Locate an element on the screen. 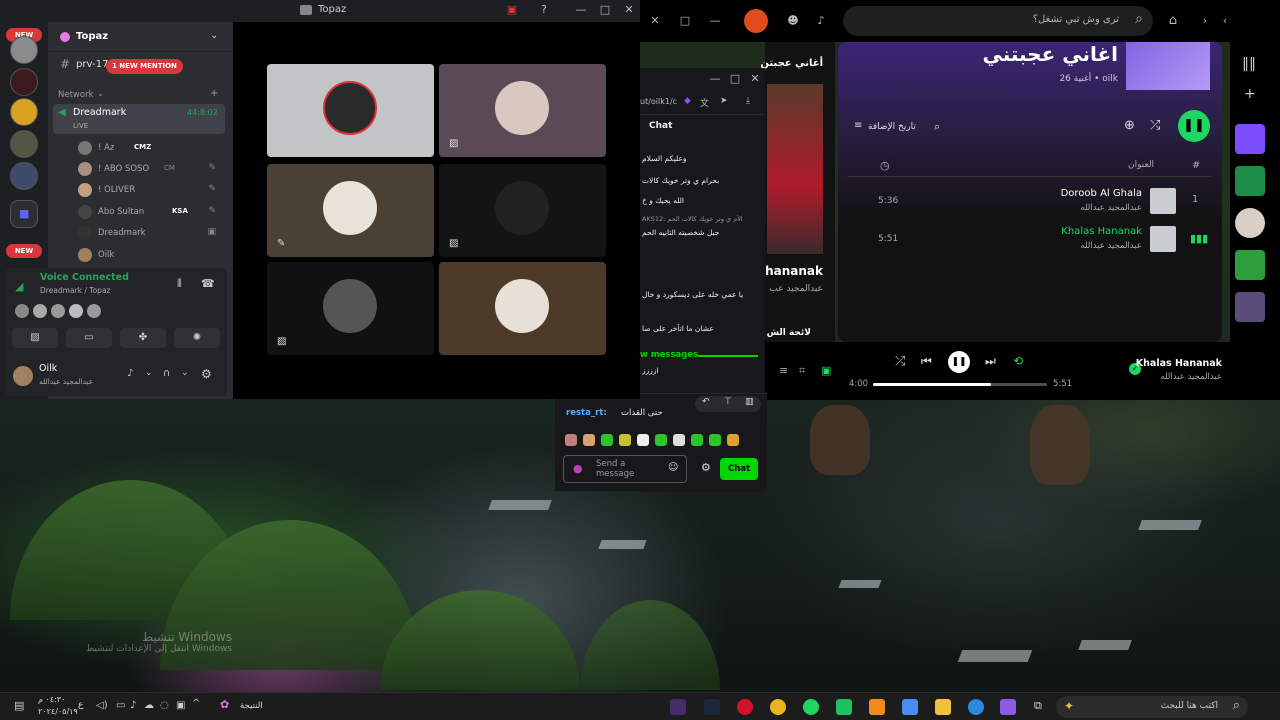 Image resolution: width=1280 pixels, height=720 pixels. tray-icon: ◌ is located at coordinates (164, 705).